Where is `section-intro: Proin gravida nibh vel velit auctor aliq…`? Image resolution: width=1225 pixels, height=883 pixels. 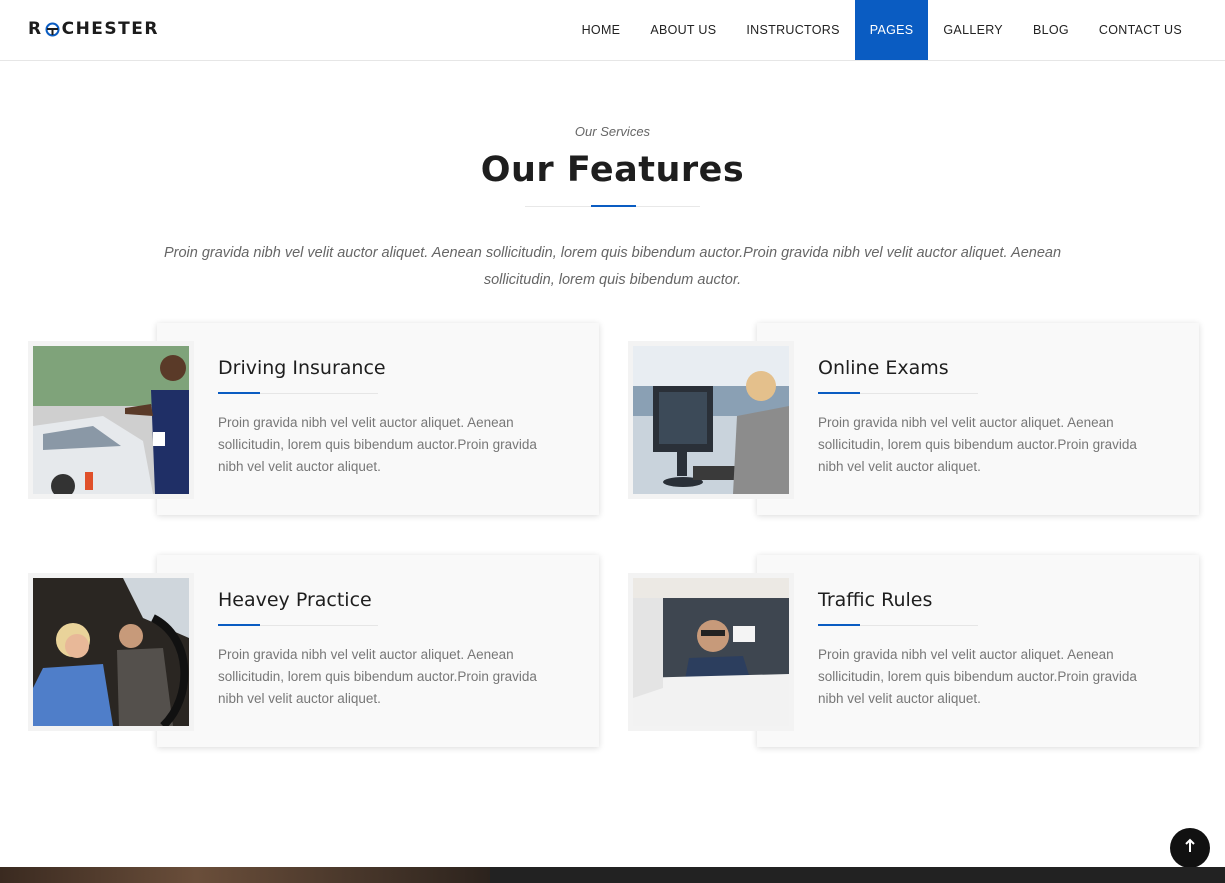
section-intro: Proin gravida nibh vel velit auctor aliq… is located at coordinates (612, 266).